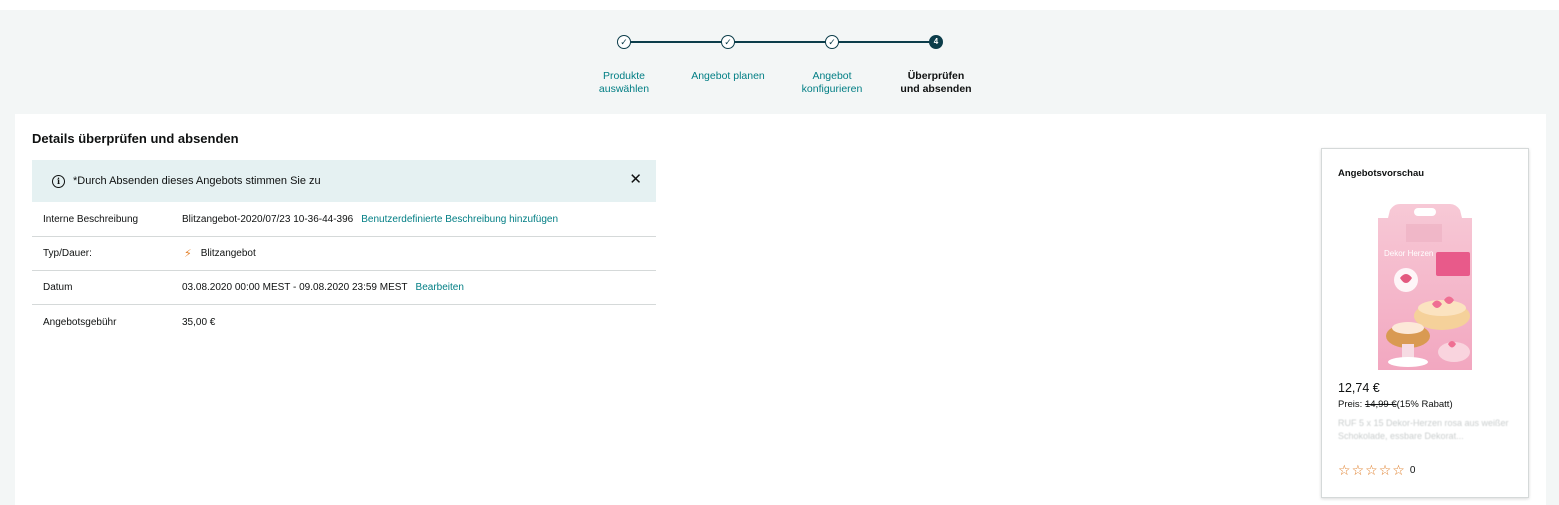 The width and height of the screenshot is (1559, 505). Describe the element at coordinates (832, 42) in the screenshot. I see `step-3-check-icon: ✓` at that location.